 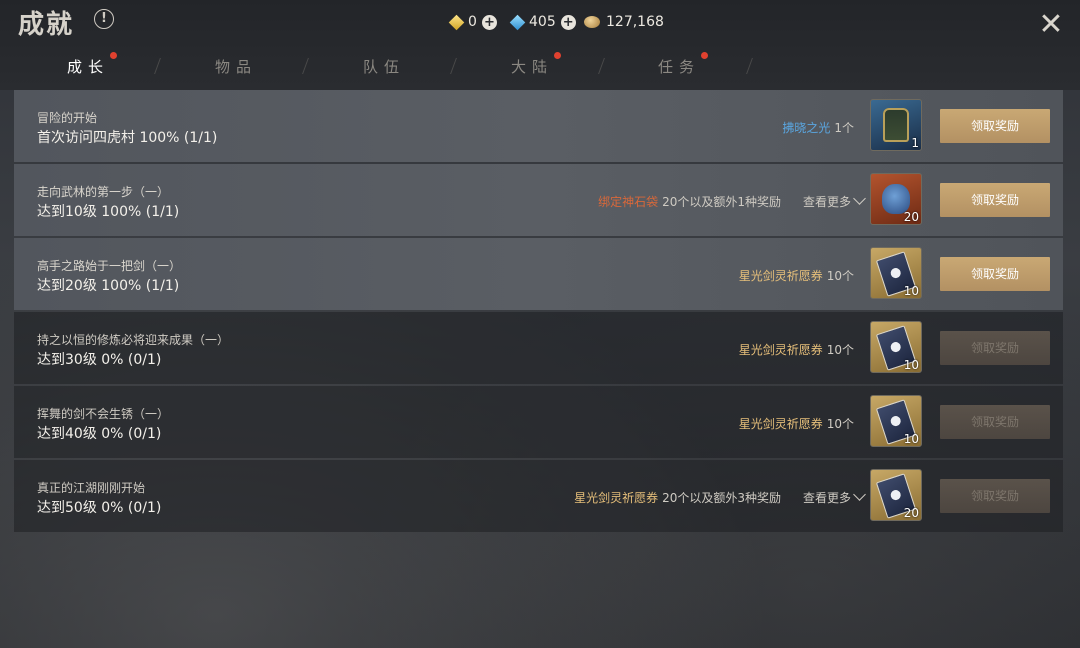 I want to click on achievement-progress: 达到20级 100% (1/1), so click(x=108, y=286).